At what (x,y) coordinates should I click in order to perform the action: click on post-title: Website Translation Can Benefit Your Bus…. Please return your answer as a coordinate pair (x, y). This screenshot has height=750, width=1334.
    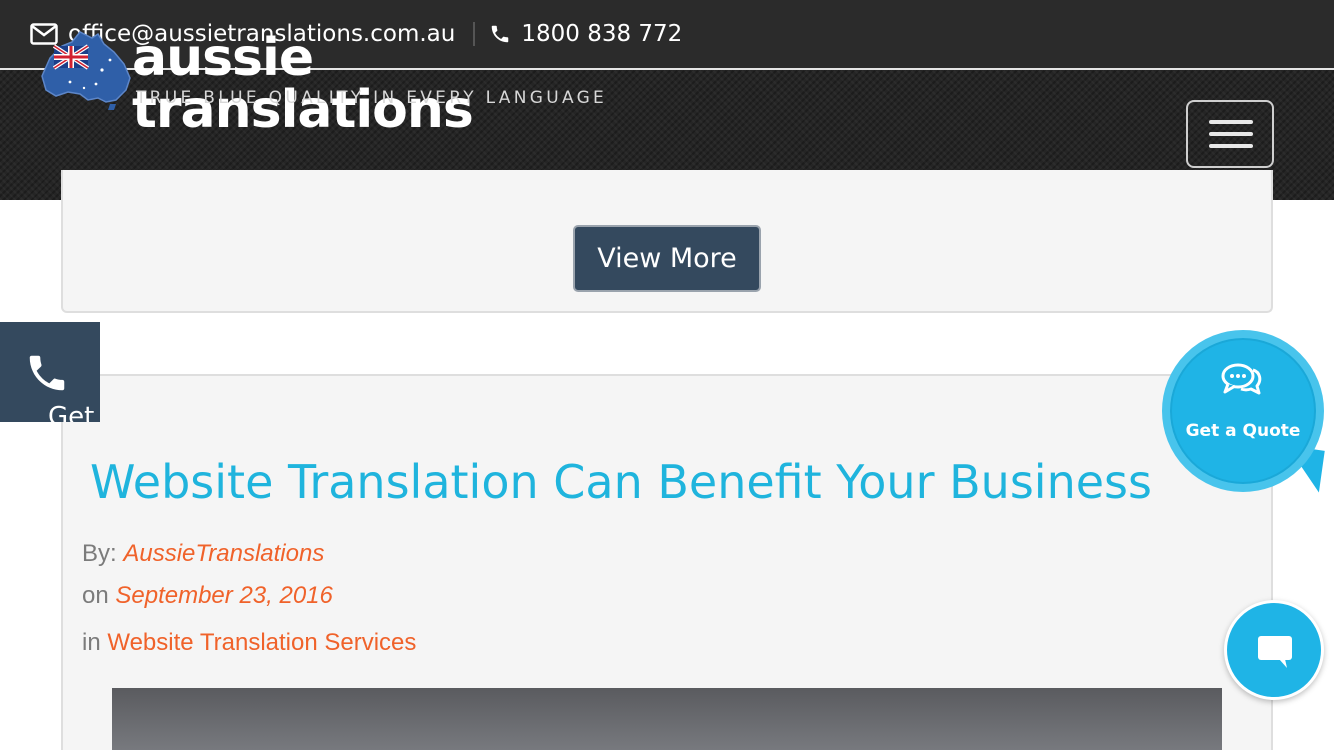
    Looking at the image, I should click on (621, 482).